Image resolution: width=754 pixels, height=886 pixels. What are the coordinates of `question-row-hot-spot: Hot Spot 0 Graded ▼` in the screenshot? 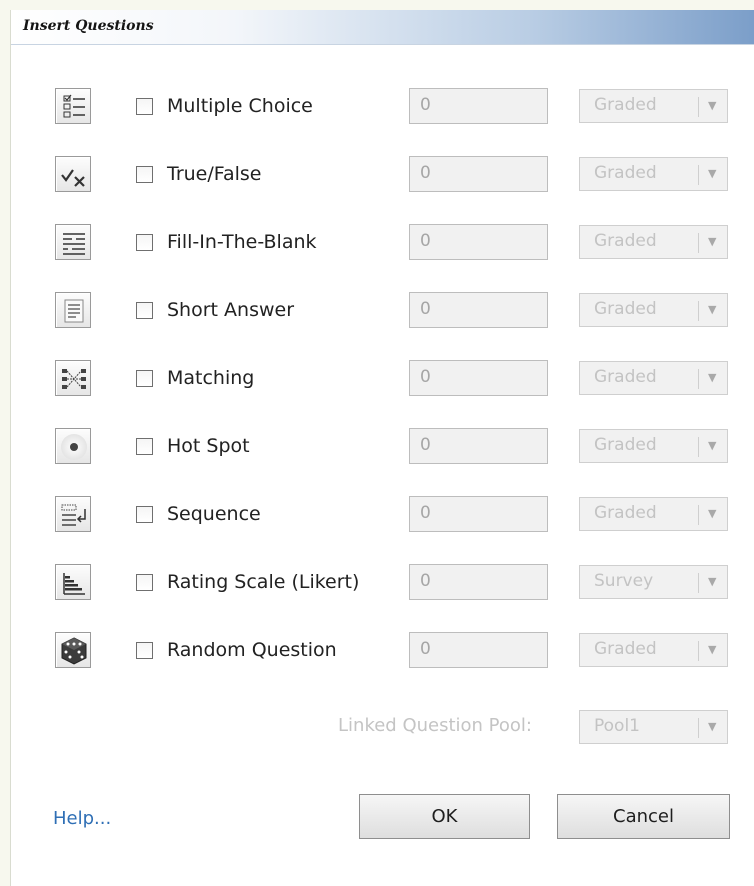 It's located at (382, 450).